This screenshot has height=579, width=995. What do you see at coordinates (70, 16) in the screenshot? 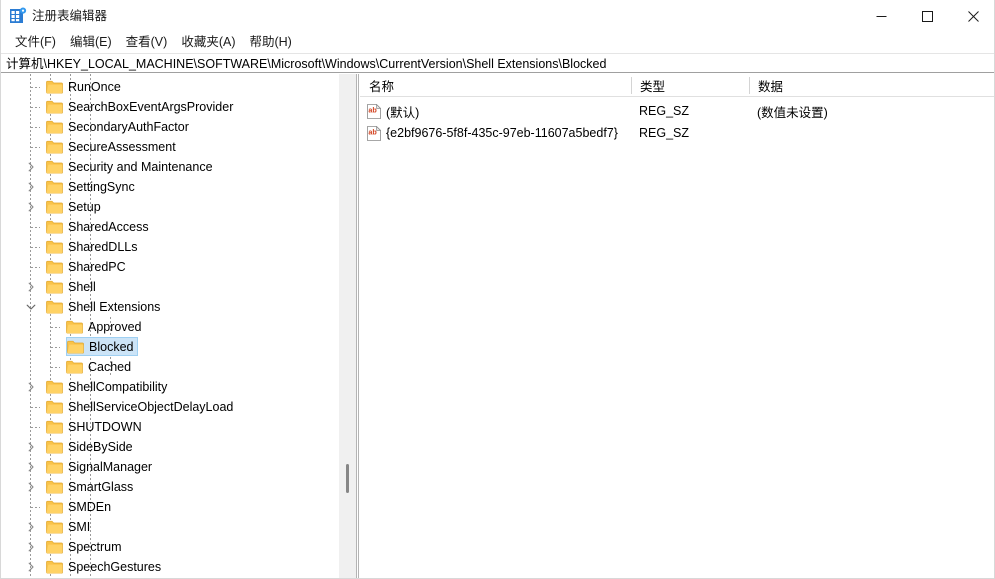
I see `window-title: 注册表编辑器` at bounding box center [70, 16].